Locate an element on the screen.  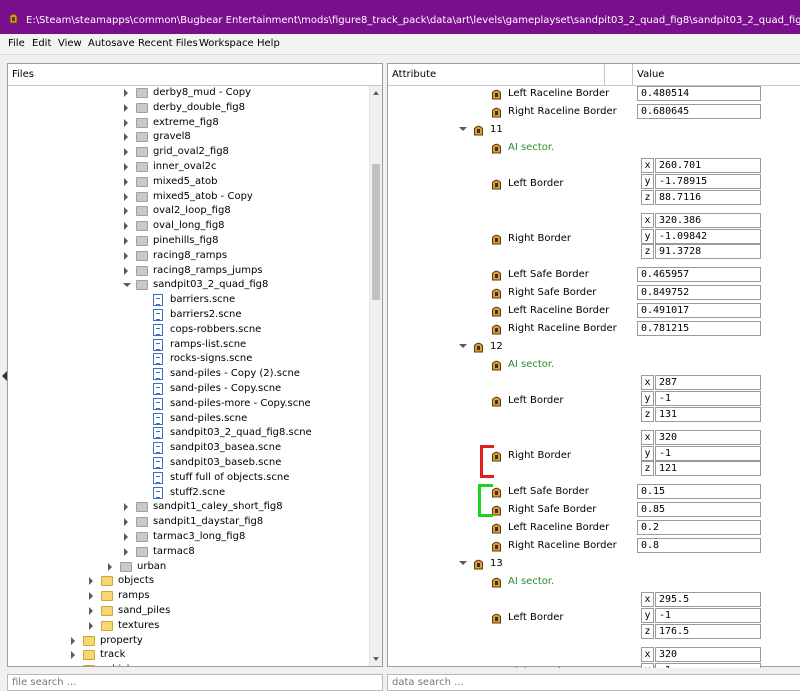
collapse-arrow-icon is located at coordinates (4, 376).